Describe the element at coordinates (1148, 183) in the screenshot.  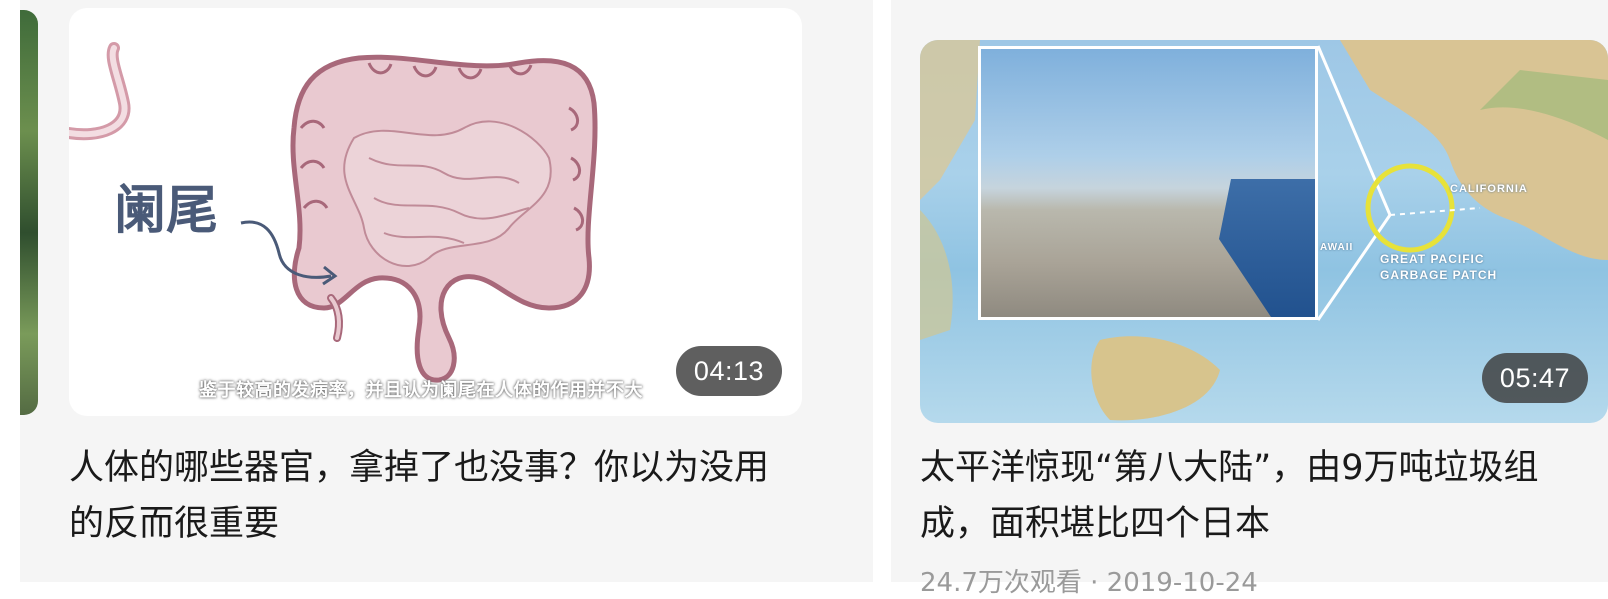
I see `garbage-photo` at that location.